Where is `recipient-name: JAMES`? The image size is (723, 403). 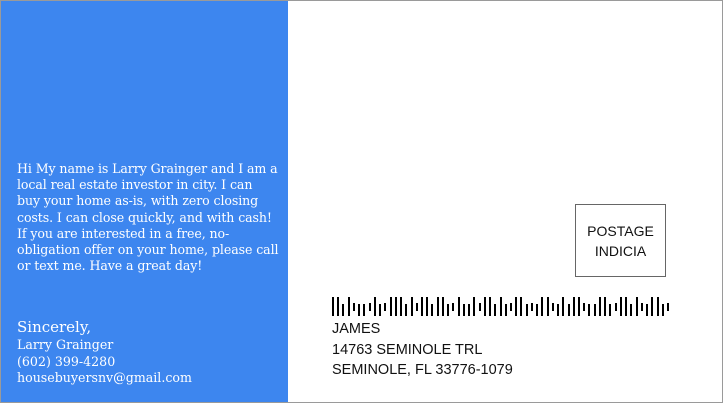
recipient-name: JAMES is located at coordinates (356, 329).